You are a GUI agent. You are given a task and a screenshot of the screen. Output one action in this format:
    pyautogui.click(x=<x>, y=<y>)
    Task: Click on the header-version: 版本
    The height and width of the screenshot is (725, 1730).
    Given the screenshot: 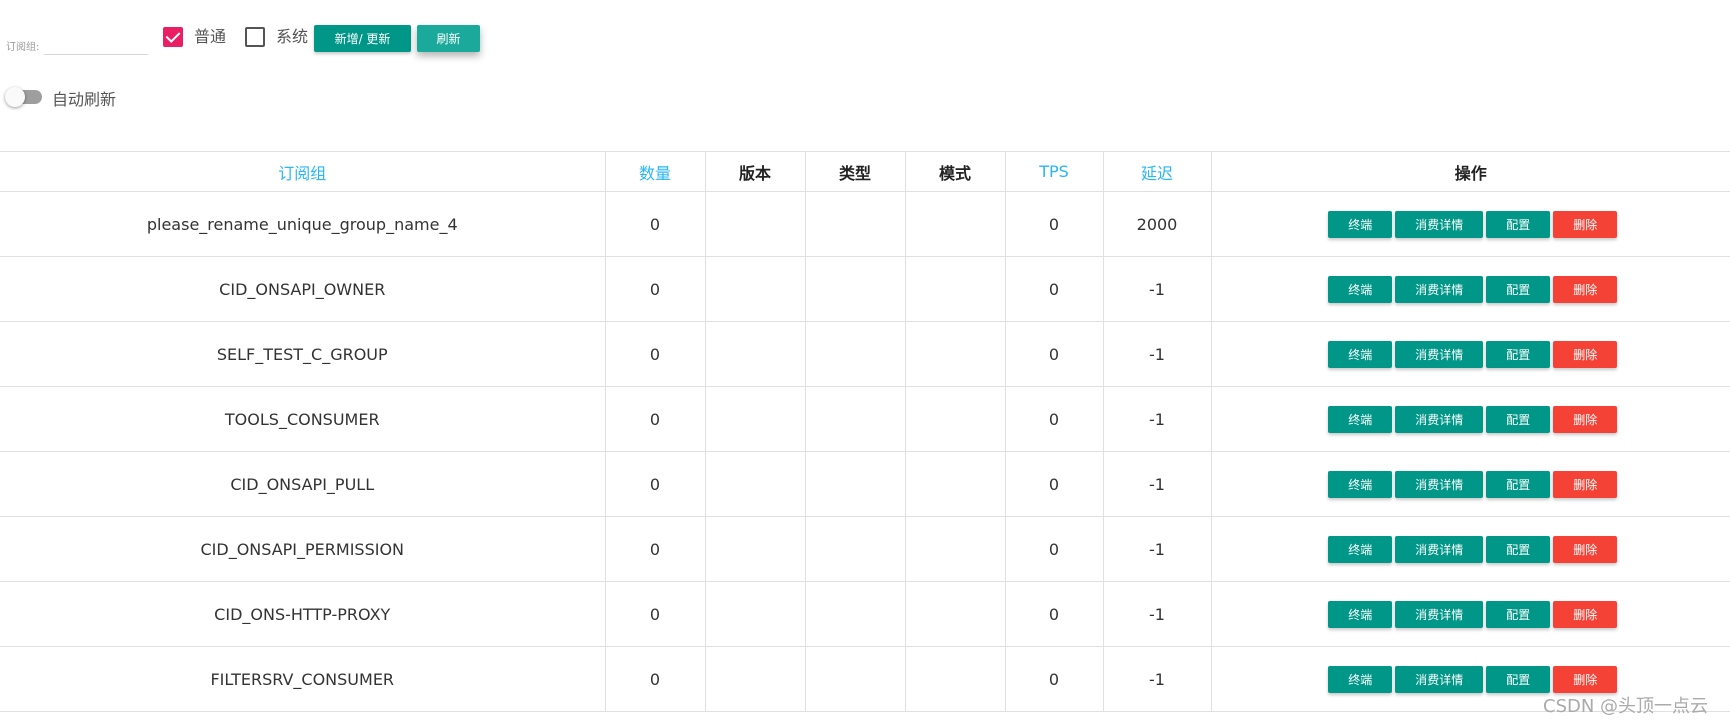 What is the action you would take?
    pyautogui.click(x=755, y=171)
    